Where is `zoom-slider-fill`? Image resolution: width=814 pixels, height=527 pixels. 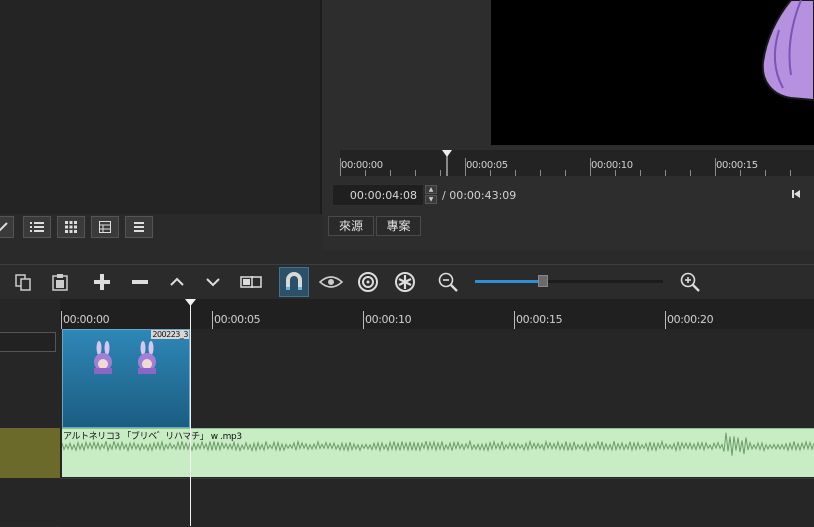
zoom-slider-fill is located at coordinates (509, 281).